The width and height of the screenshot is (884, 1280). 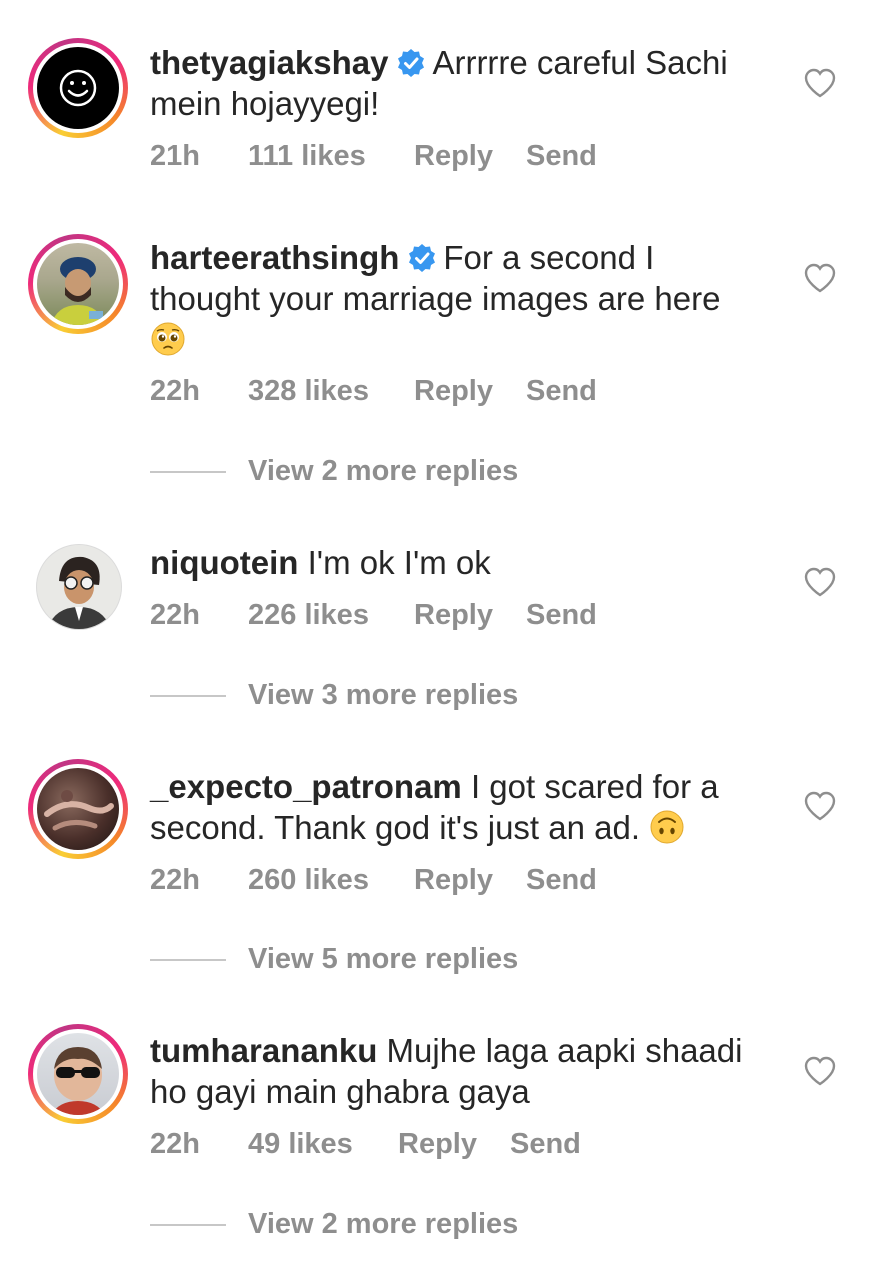 What do you see at coordinates (667, 827) in the screenshot?
I see `upside-down-face-emoji` at bounding box center [667, 827].